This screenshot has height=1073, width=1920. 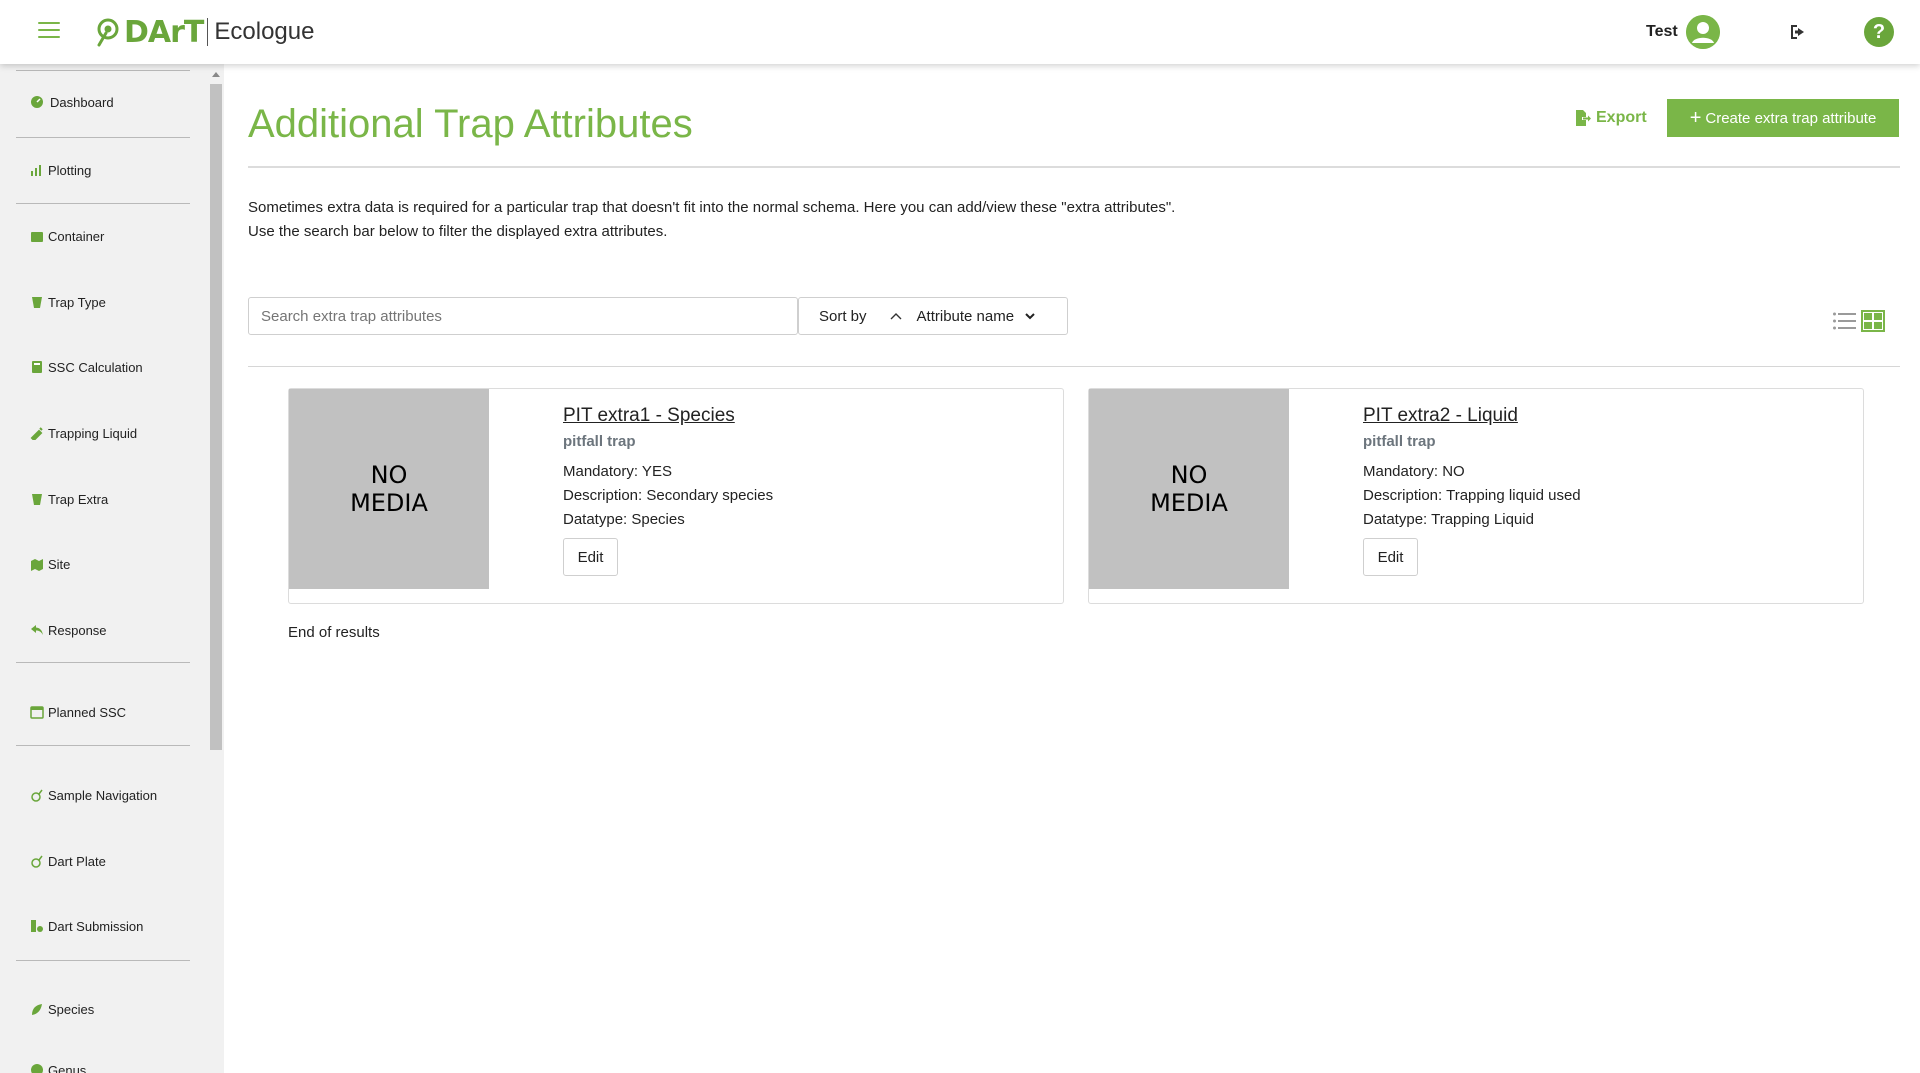 I want to click on calendar-icon, so click(x=37, y=712).